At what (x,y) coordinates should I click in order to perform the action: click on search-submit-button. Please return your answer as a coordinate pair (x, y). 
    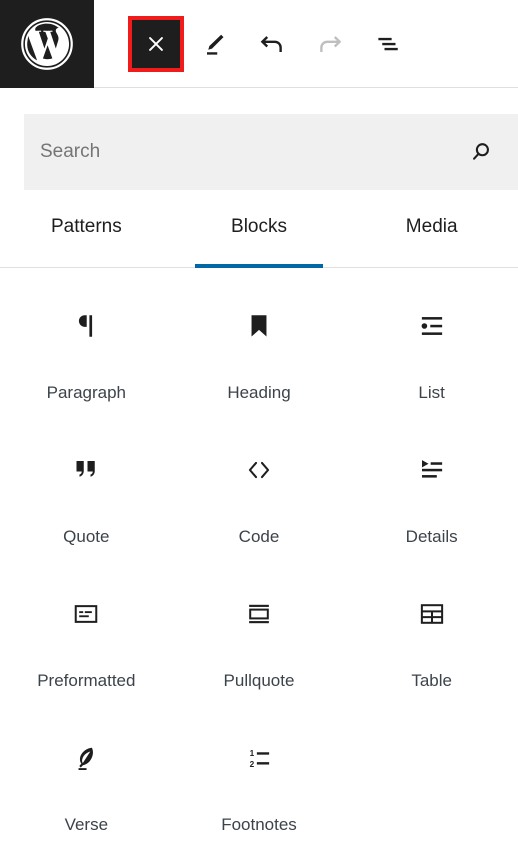
    Looking at the image, I should click on (481, 152).